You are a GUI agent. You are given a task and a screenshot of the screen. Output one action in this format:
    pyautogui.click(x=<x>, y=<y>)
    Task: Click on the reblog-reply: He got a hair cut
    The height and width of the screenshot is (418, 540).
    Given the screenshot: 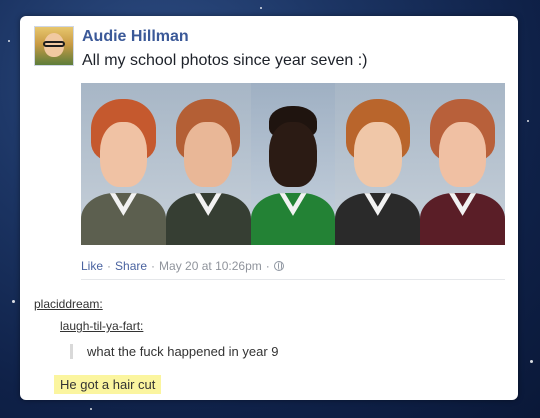 What is the action you would take?
    pyautogui.click(x=108, y=384)
    